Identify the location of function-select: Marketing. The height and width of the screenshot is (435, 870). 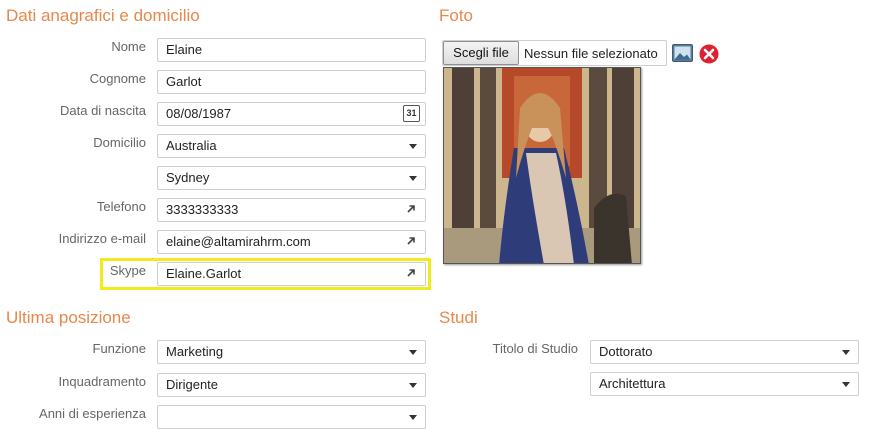
(291, 352).